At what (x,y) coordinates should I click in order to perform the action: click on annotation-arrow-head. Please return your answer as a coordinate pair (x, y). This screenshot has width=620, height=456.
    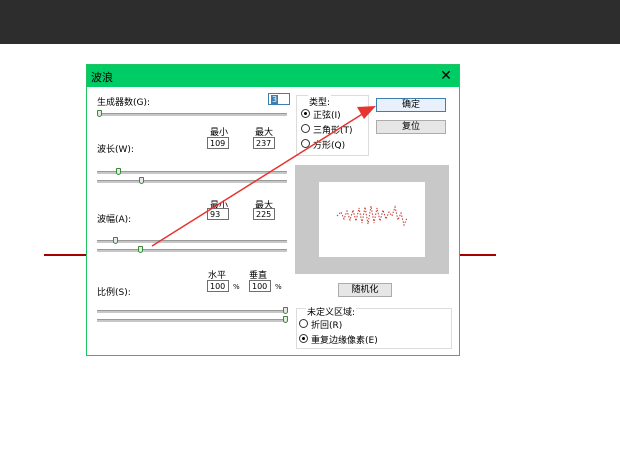
    Looking at the image, I should click on (366, 112).